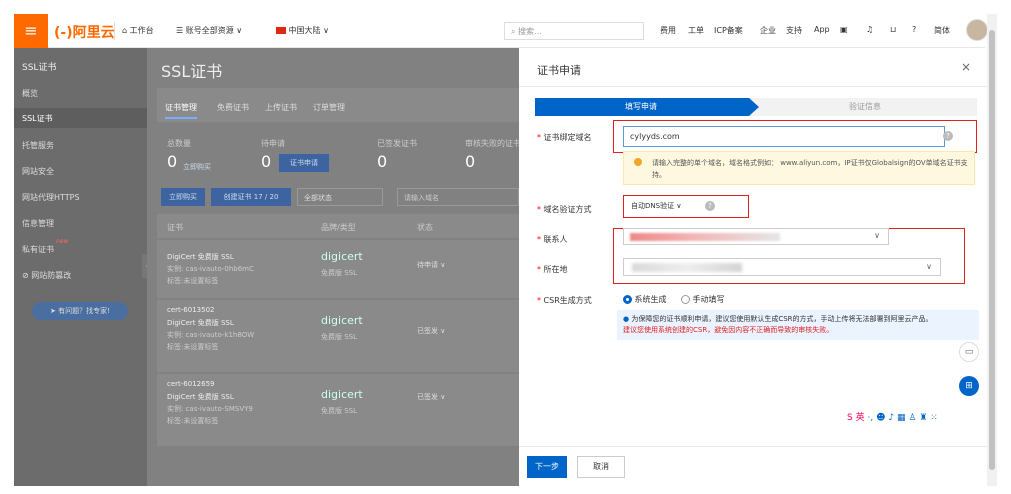 Image resolution: width=1011 pixels, height=494 pixels. I want to click on tab-order-management: 订单管理, so click(329, 107).